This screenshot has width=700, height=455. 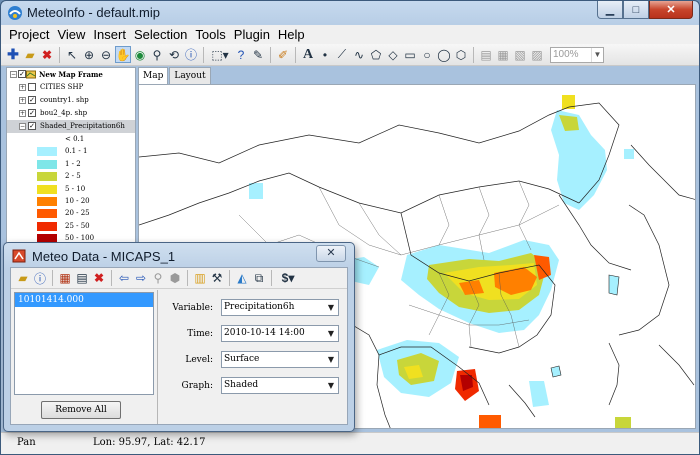 What do you see at coordinates (30, 54) in the screenshot?
I see `open-folder-icon: ▰` at bounding box center [30, 54].